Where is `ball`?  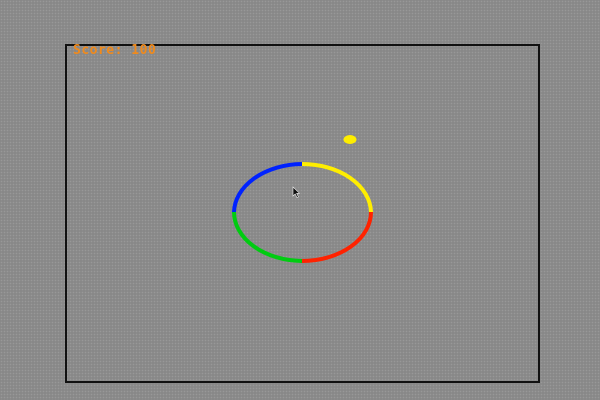
ball is located at coordinates (350, 139).